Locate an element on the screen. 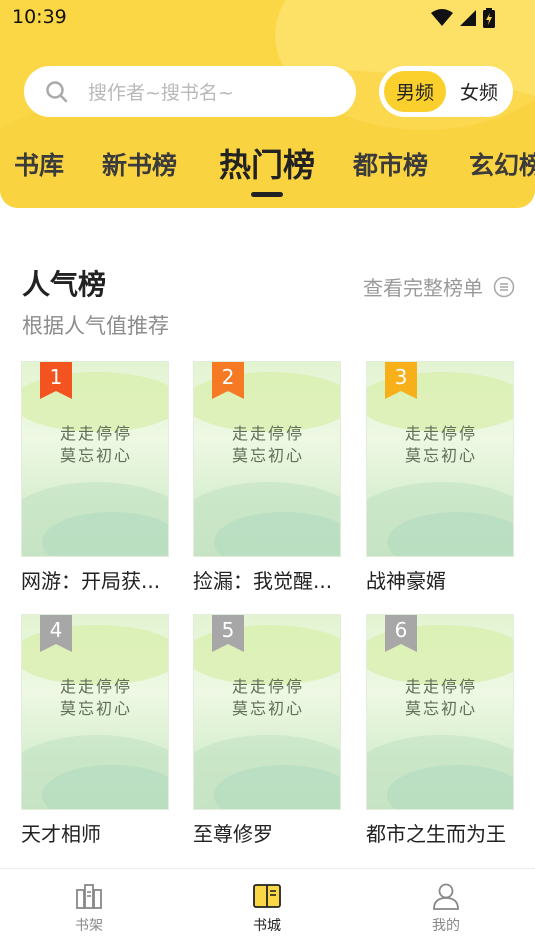  profile-icon is located at coordinates (446, 896).